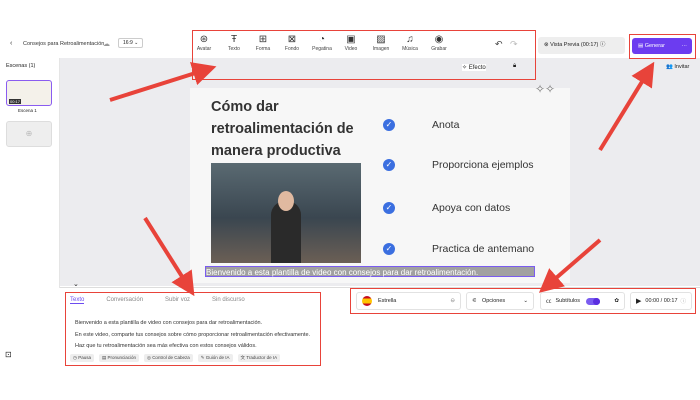  What do you see at coordinates (514, 44) in the screenshot?
I see `redo-icon: ↷` at bounding box center [514, 44].